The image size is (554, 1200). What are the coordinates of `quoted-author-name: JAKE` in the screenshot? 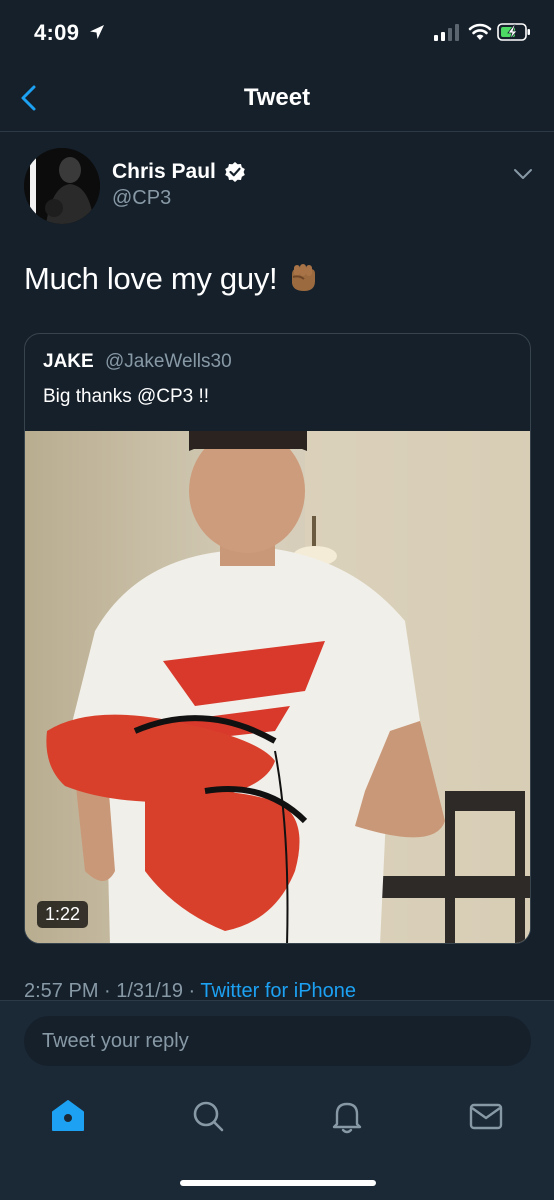 It's located at (68, 361).